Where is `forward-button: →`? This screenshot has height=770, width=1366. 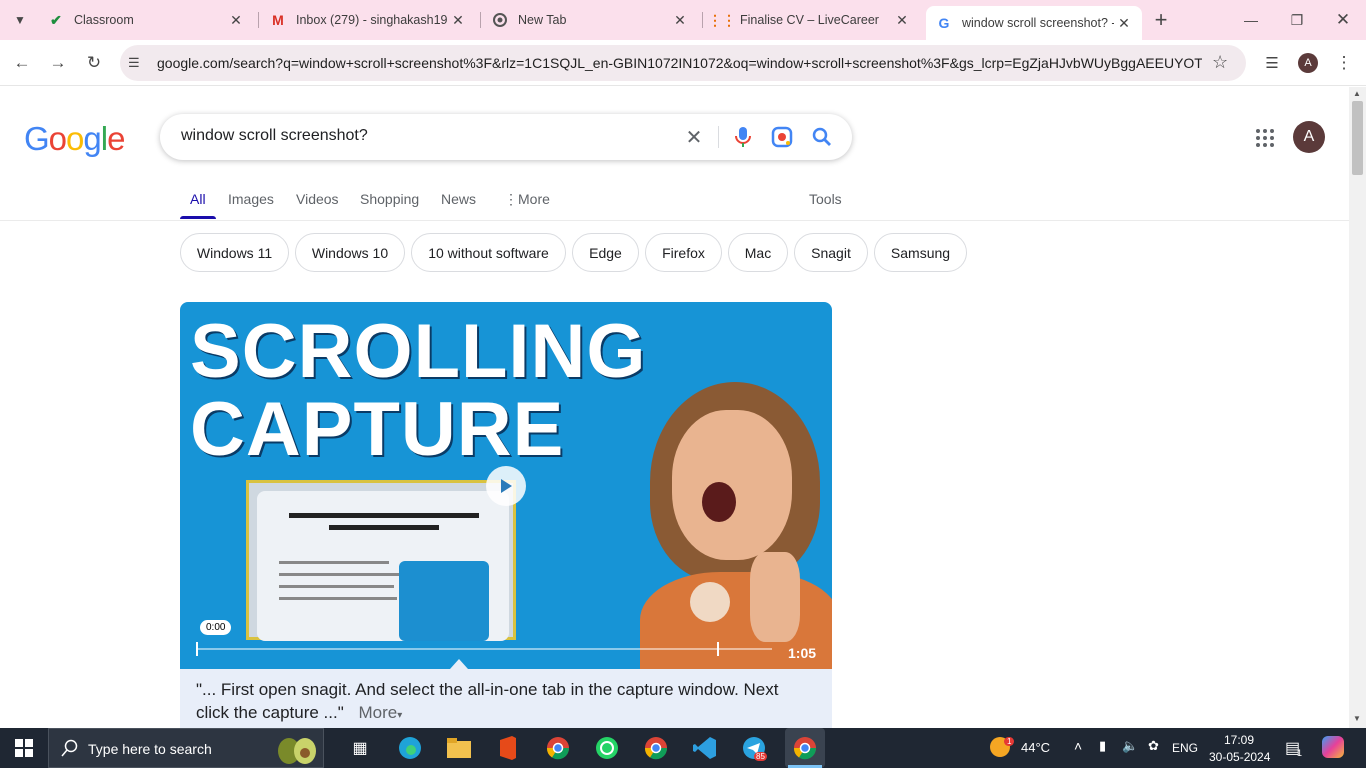 forward-button: → is located at coordinates (58, 63).